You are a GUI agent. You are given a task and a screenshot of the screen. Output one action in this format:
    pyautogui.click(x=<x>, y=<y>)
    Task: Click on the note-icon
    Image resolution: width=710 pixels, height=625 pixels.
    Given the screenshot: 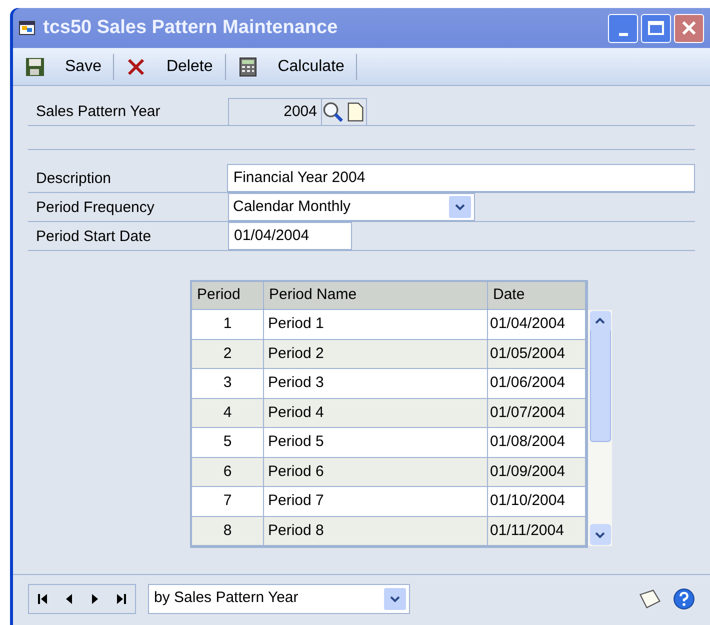 What is the action you would take?
    pyautogui.click(x=650, y=599)
    